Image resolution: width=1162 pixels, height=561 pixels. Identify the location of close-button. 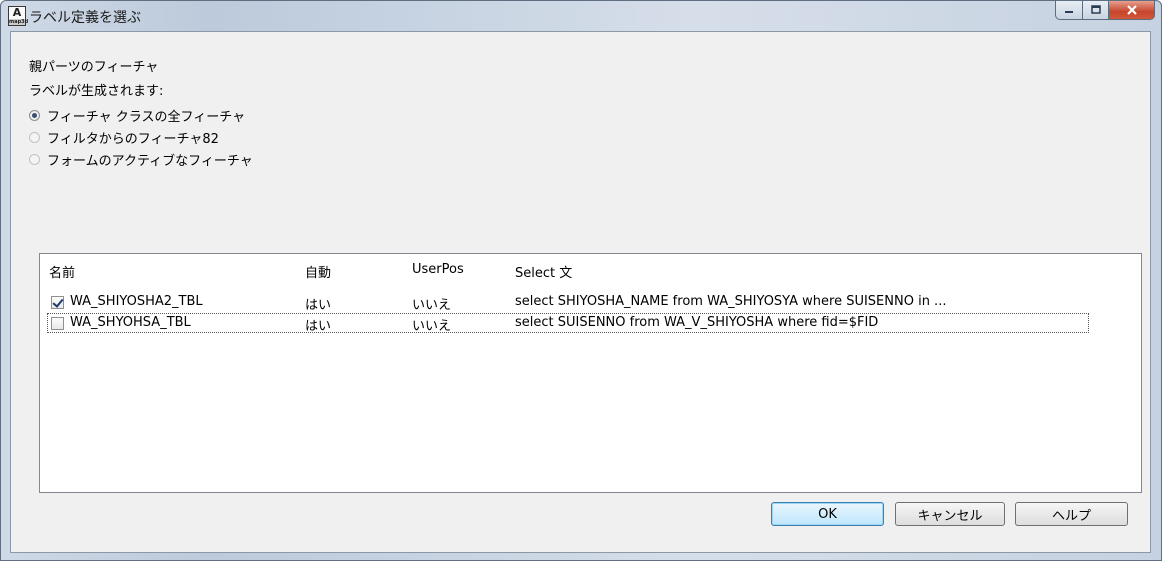
(1132, 10).